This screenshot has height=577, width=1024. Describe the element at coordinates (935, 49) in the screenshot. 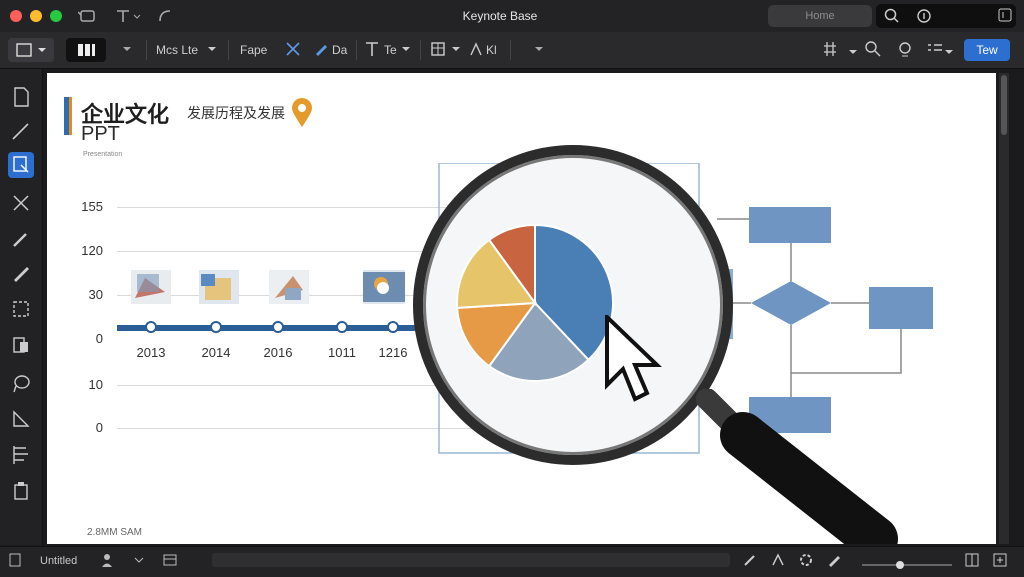

I see `list-icon` at that location.